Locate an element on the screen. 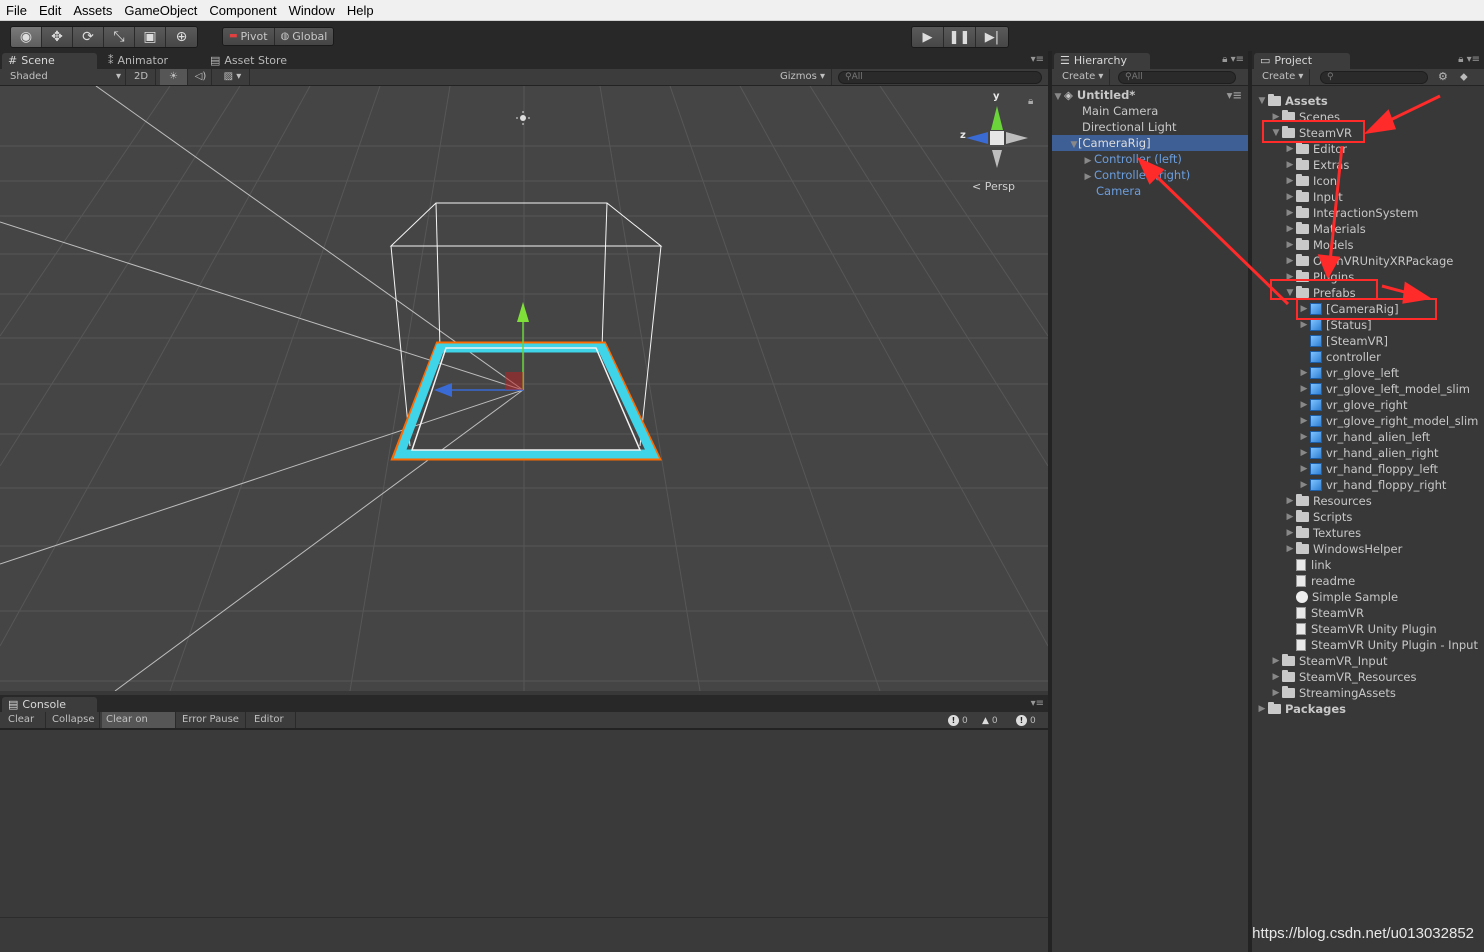  project-item-steamvr-resources: ▶ SteamVR_Resources is located at coordinates (1343, 677).